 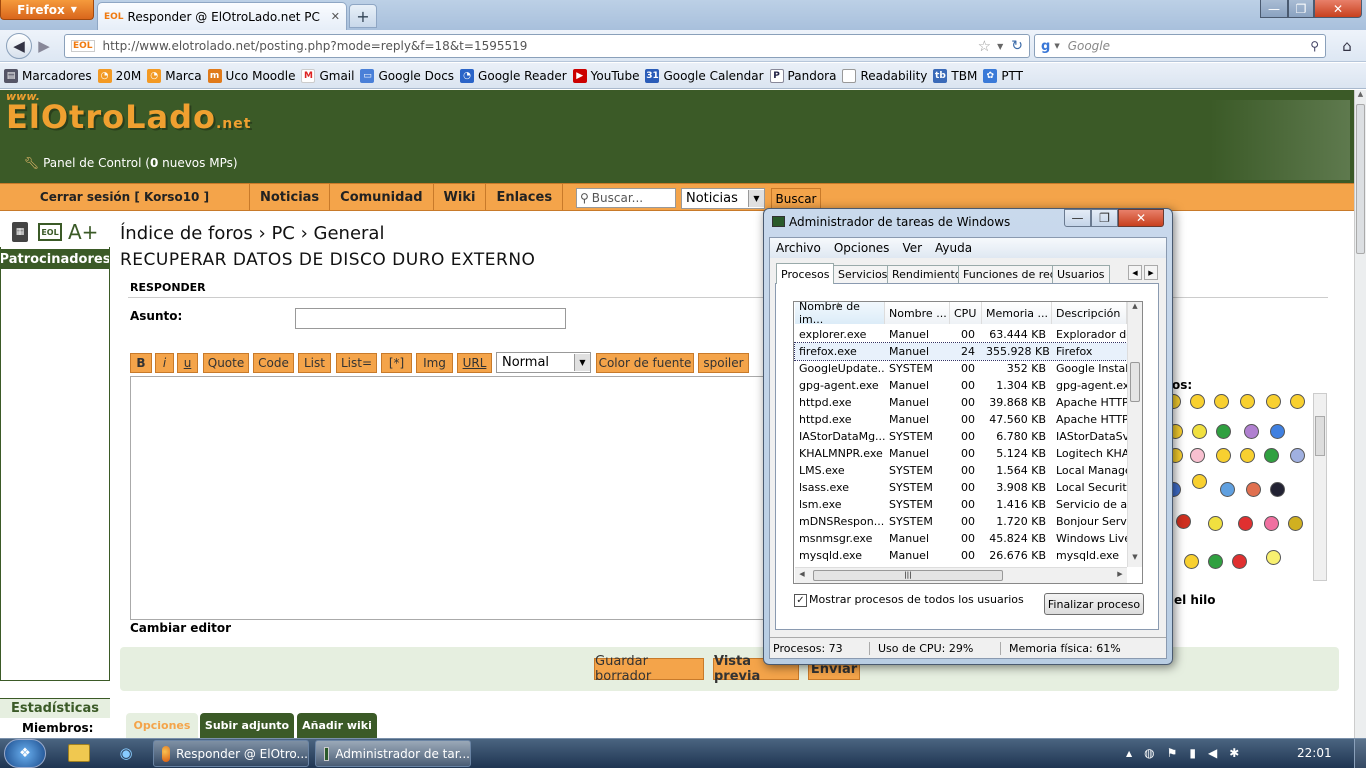 I want to click on col-description: Descripción, so click(x=1089, y=313).